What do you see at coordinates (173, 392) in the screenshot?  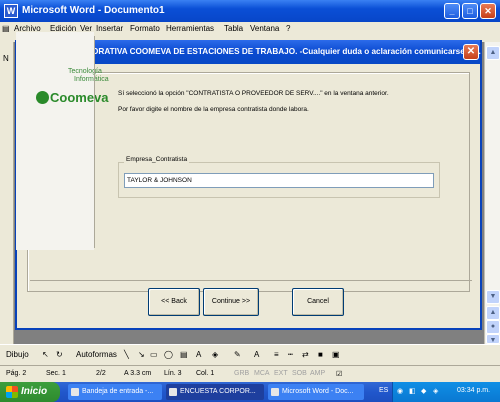 I see `form-icon` at bounding box center [173, 392].